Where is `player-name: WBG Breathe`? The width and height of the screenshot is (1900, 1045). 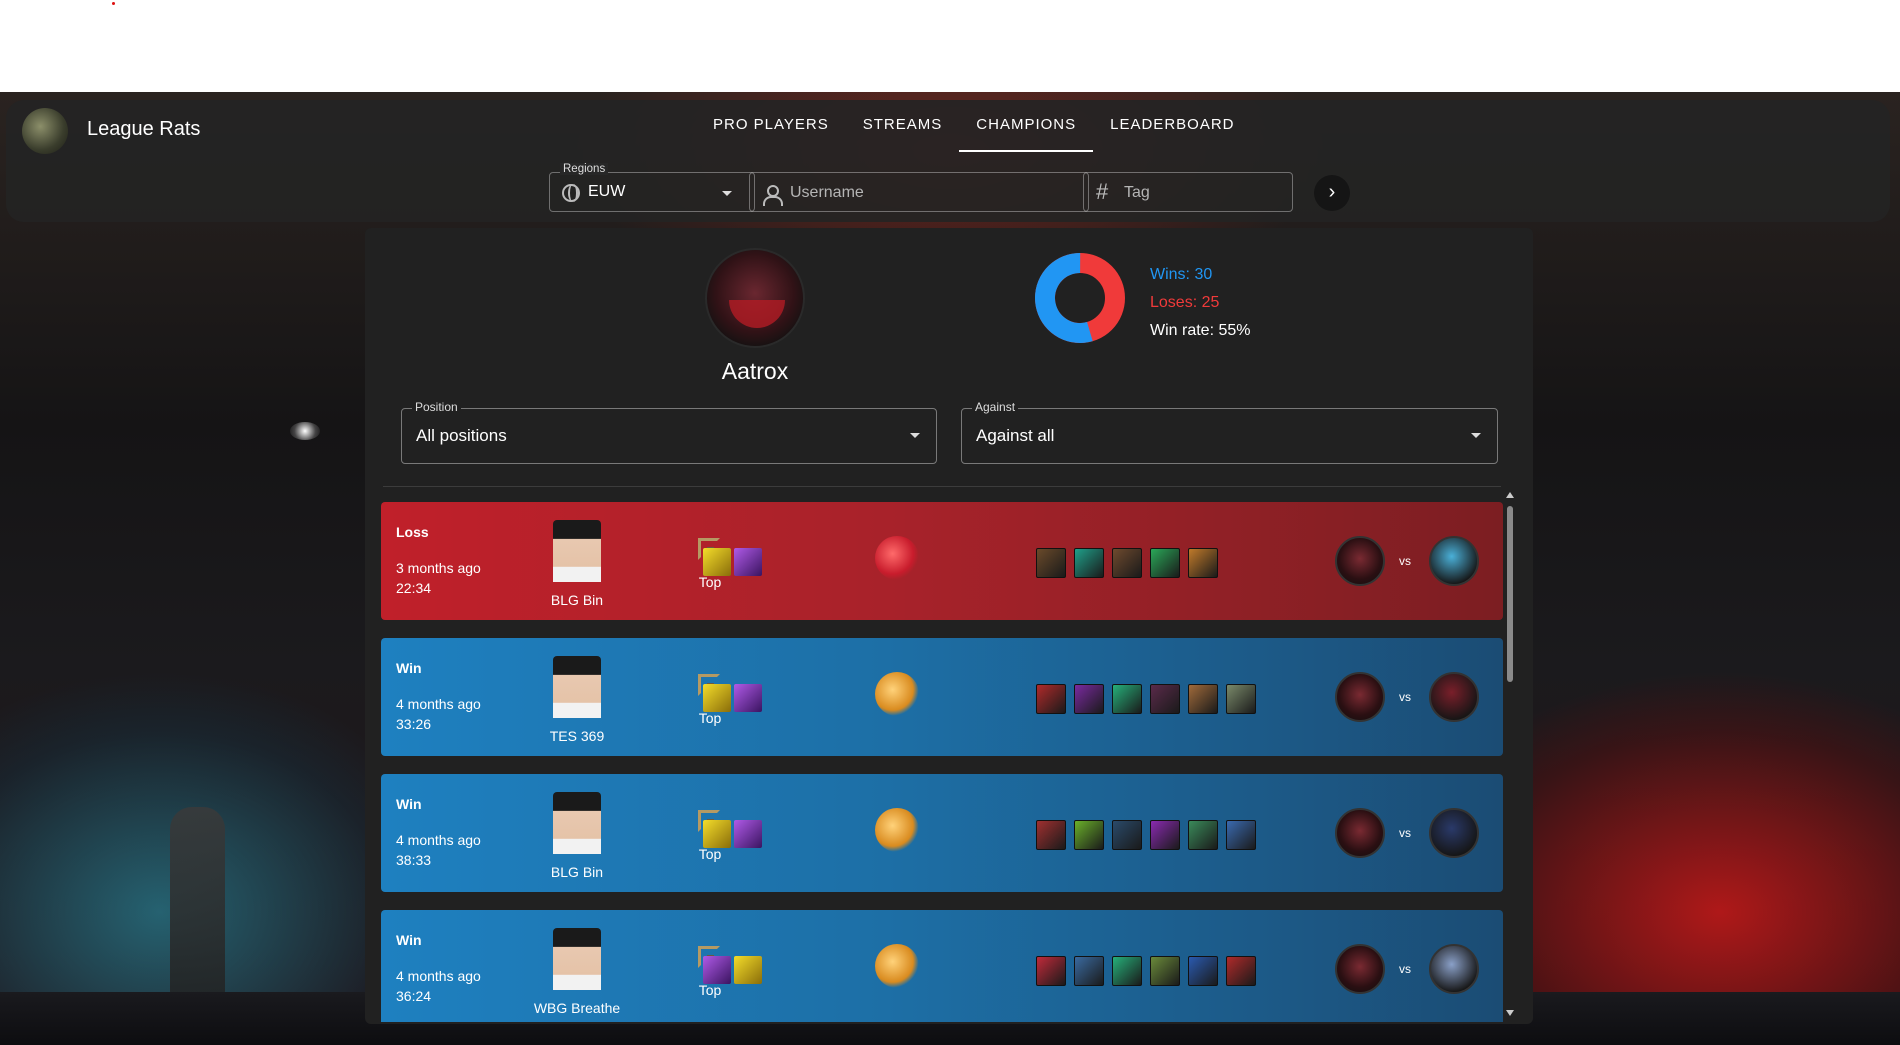
player-name: WBG Breathe is located at coordinates (577, 1008).